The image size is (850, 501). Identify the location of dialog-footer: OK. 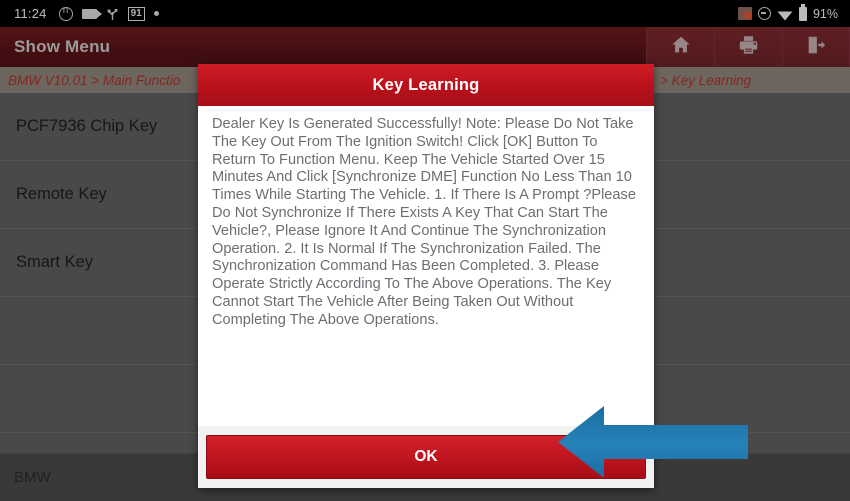
(426, 457).